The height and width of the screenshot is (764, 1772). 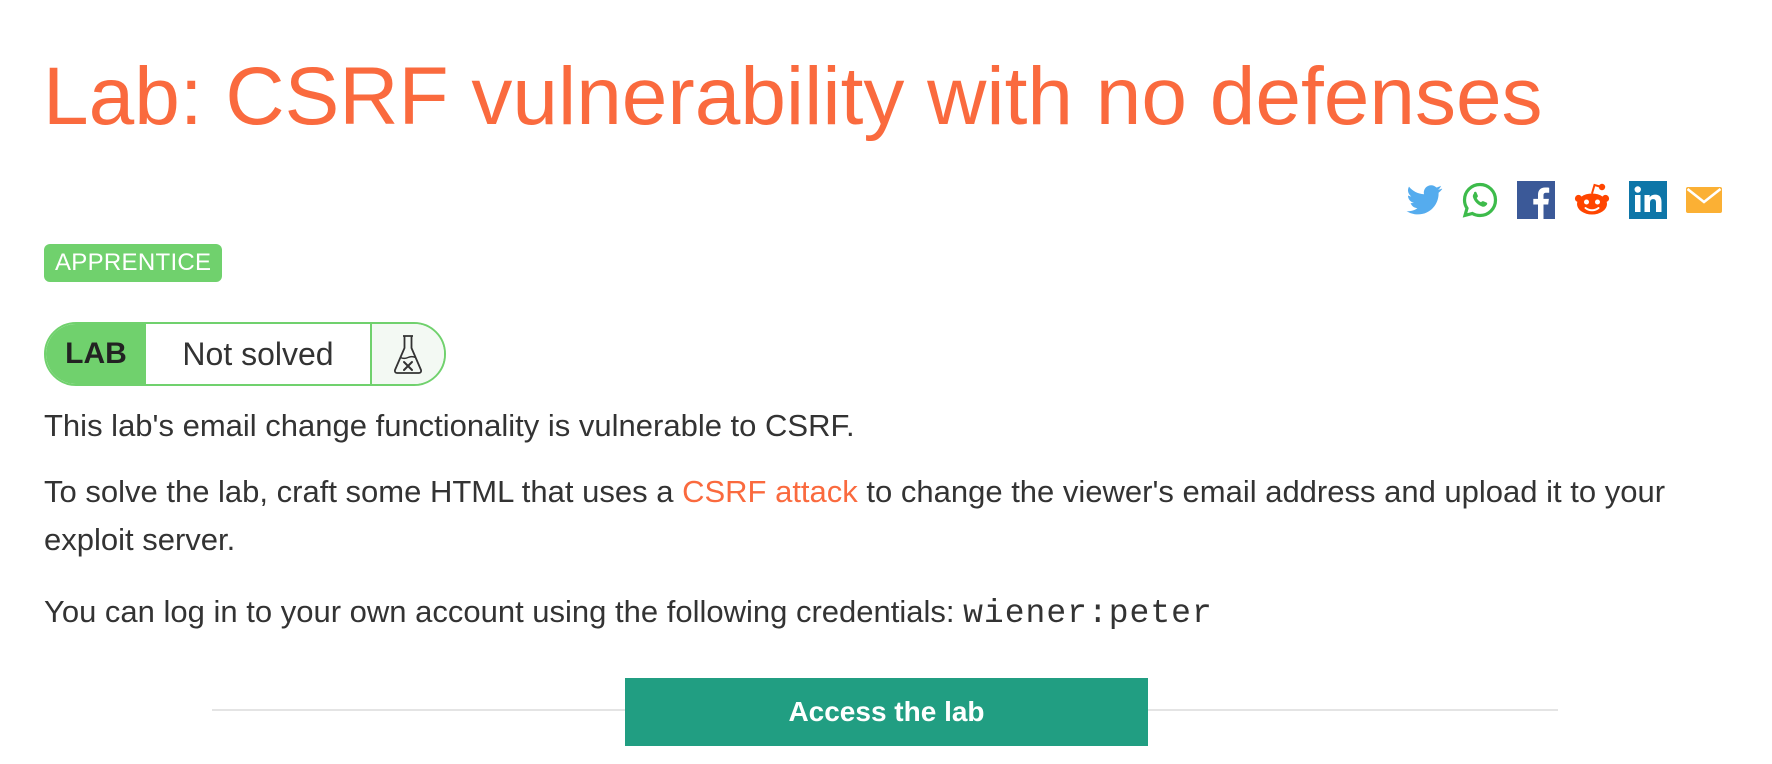 I want to click on reddit-icon, so click(x=1592, y=199).